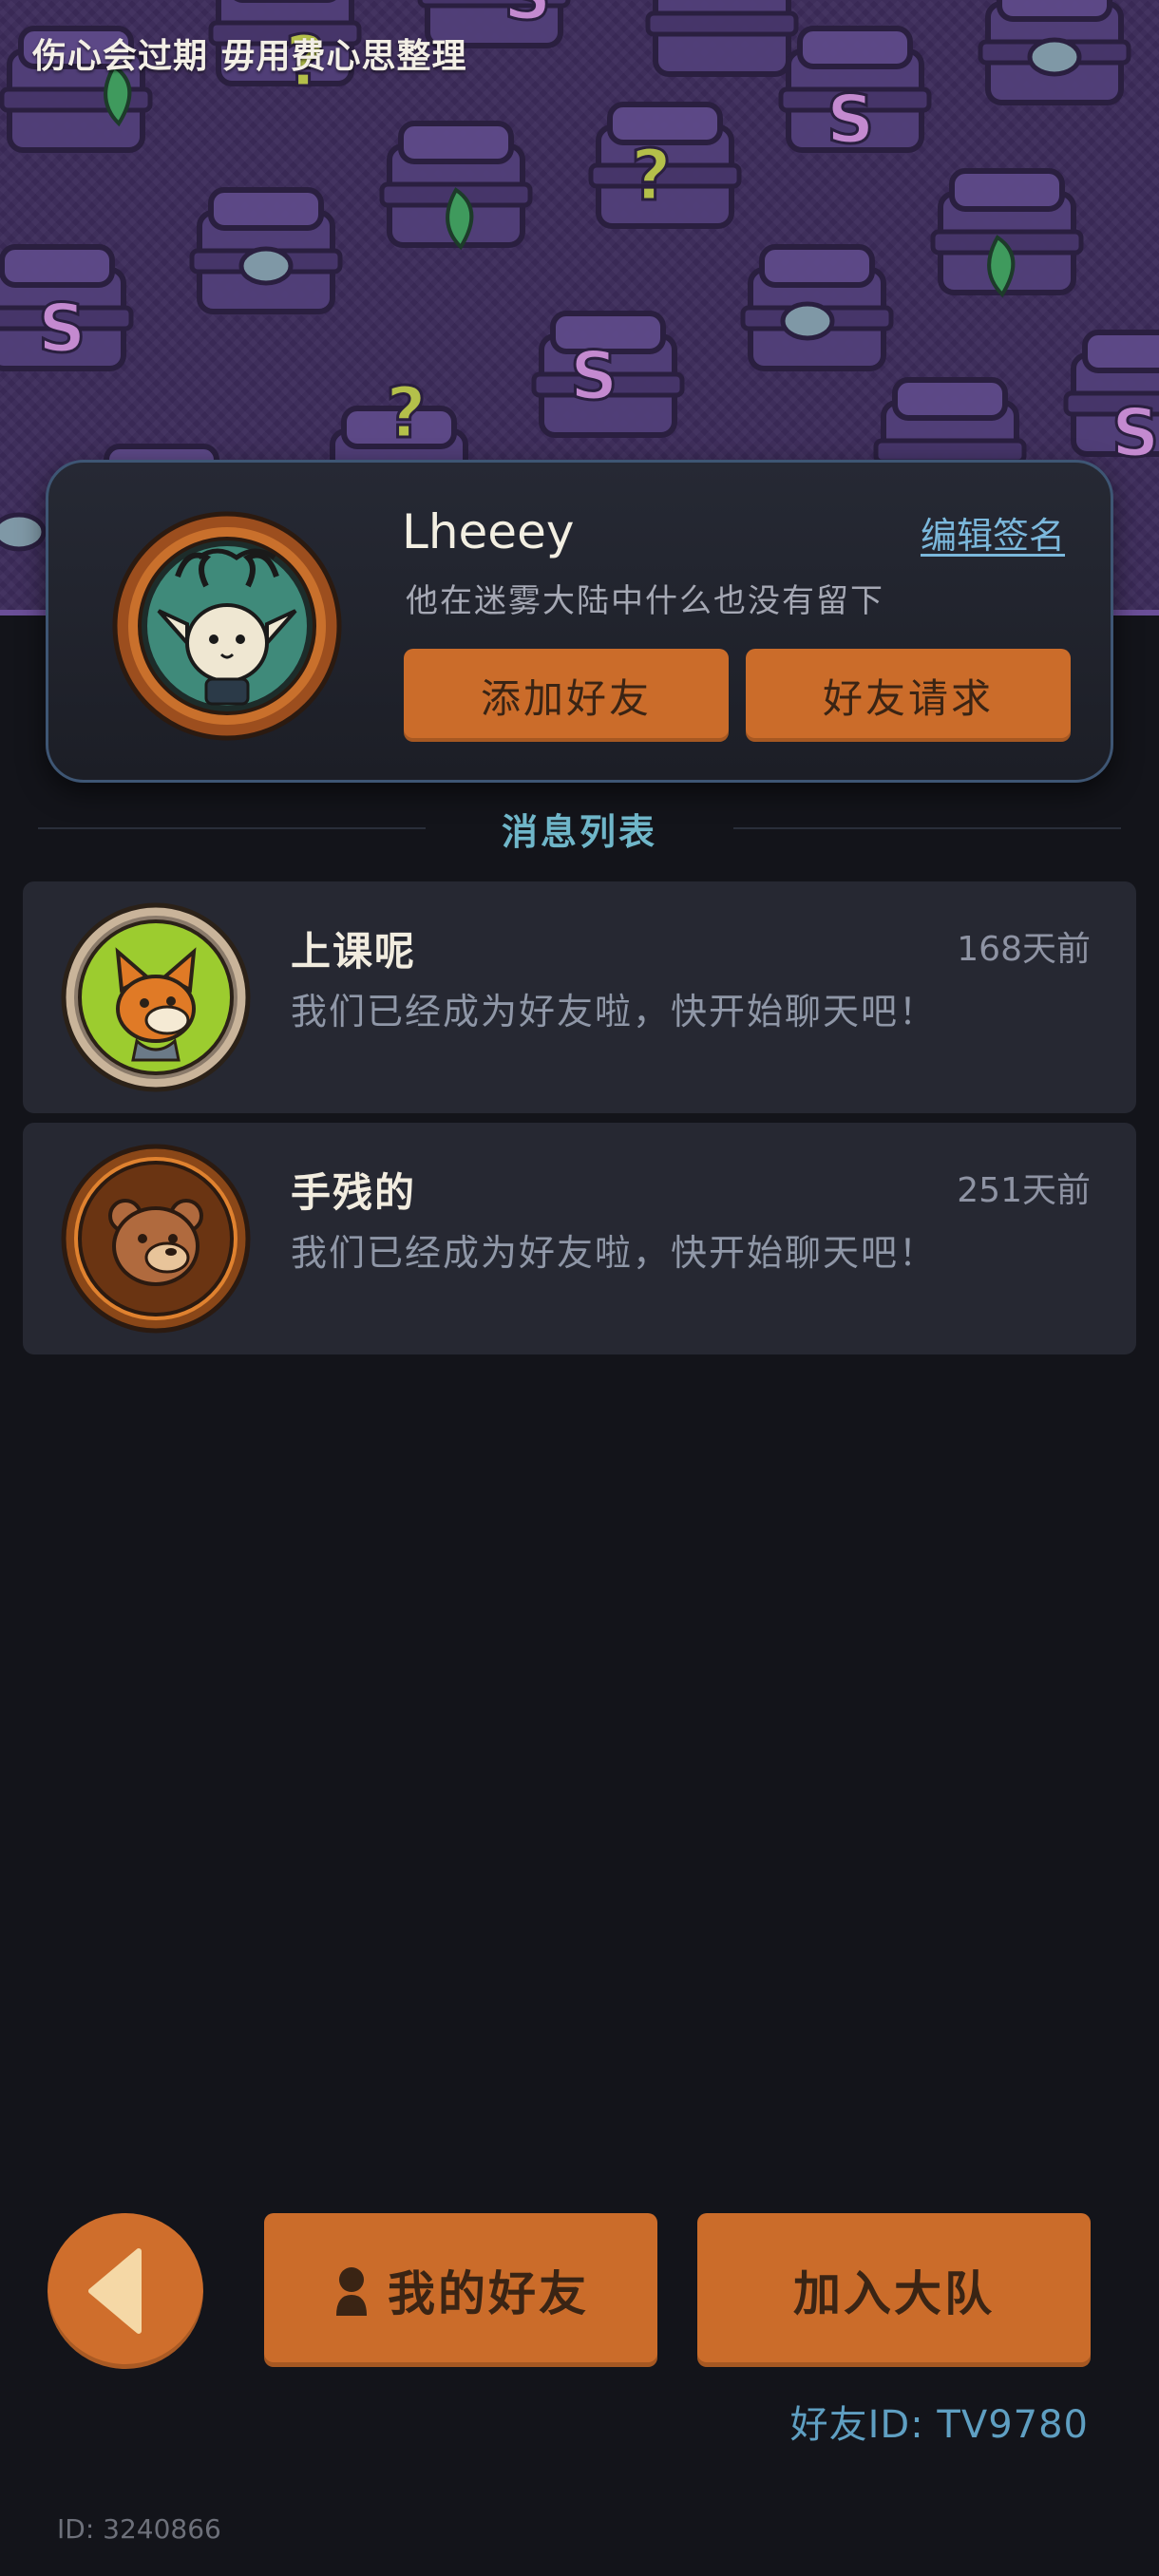 Image resolution: width=1159 pixels, height=2576 pixels. I want to click on profile-signature: 他在迷雾大陆中什么也没有留下, so click(645, 601).